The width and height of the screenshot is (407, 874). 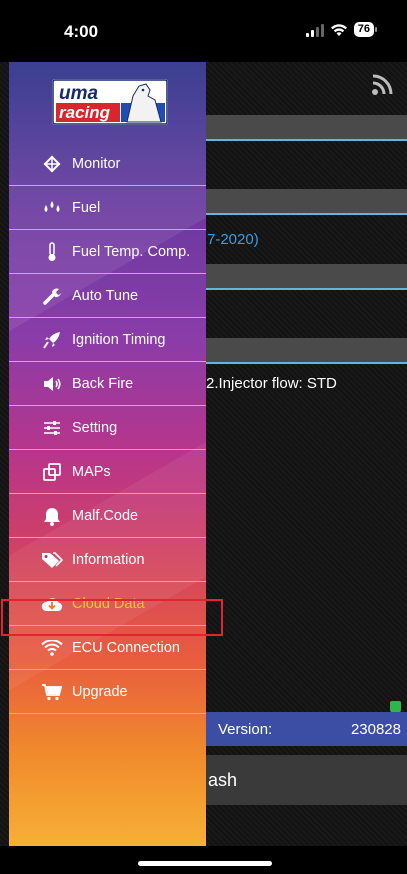 I want to click on svg-text: uma, so click(x=79, y=93).